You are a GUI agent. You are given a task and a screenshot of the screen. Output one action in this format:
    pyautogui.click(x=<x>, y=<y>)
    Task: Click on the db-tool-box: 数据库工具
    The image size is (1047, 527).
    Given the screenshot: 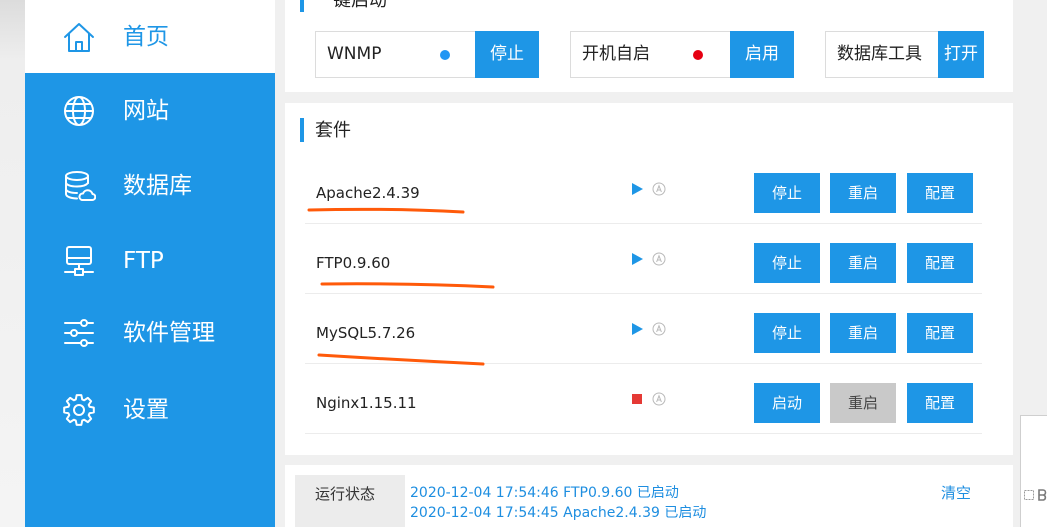 What is the action you would take?
    pyautogui.click(x=881, y=54)
    